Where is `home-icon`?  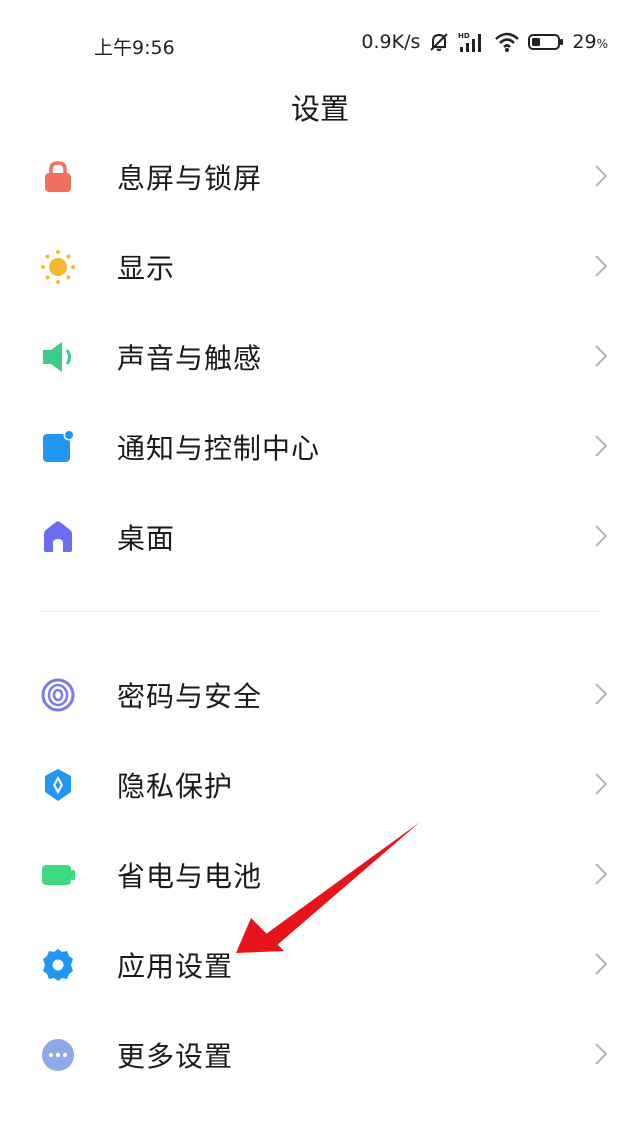 home-icon is located at coordinates (58, 537).